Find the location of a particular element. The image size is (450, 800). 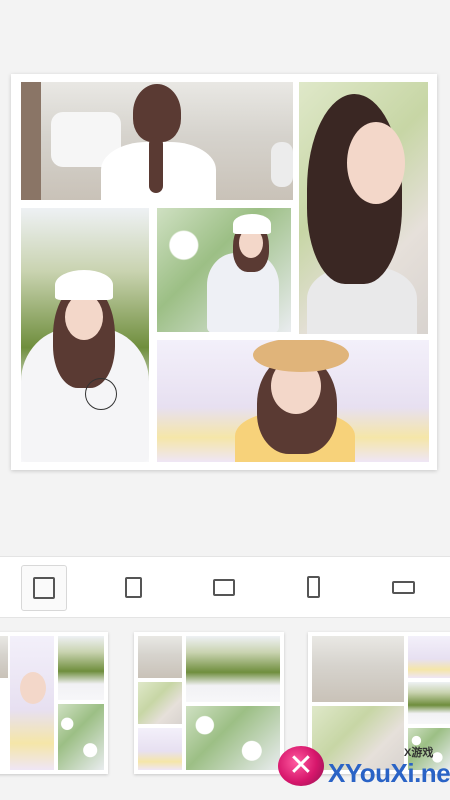

logo-x-glyph: ✕ is located at coordinates (301, 765).